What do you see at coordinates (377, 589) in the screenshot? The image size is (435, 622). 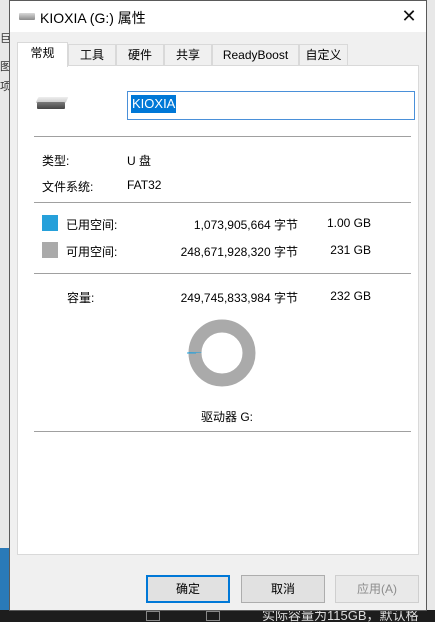 I see `apply-button: 应用(A)` at bounding box center [377, 589].